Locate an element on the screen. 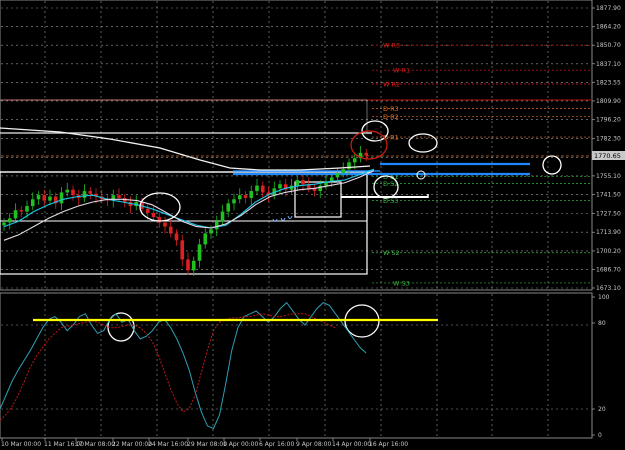 The height and width of the screenshot is (450, 625). price-tick-label: 1727.50 is located at coordinates (608, 214).